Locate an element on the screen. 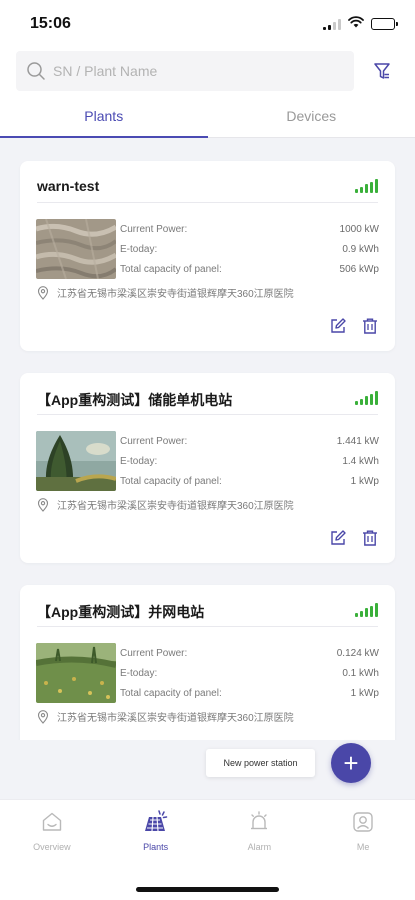 This screenshot has height=900, width=415. e-today-row: E-today: 0.1 kWh is located at coordinates (249, 674).